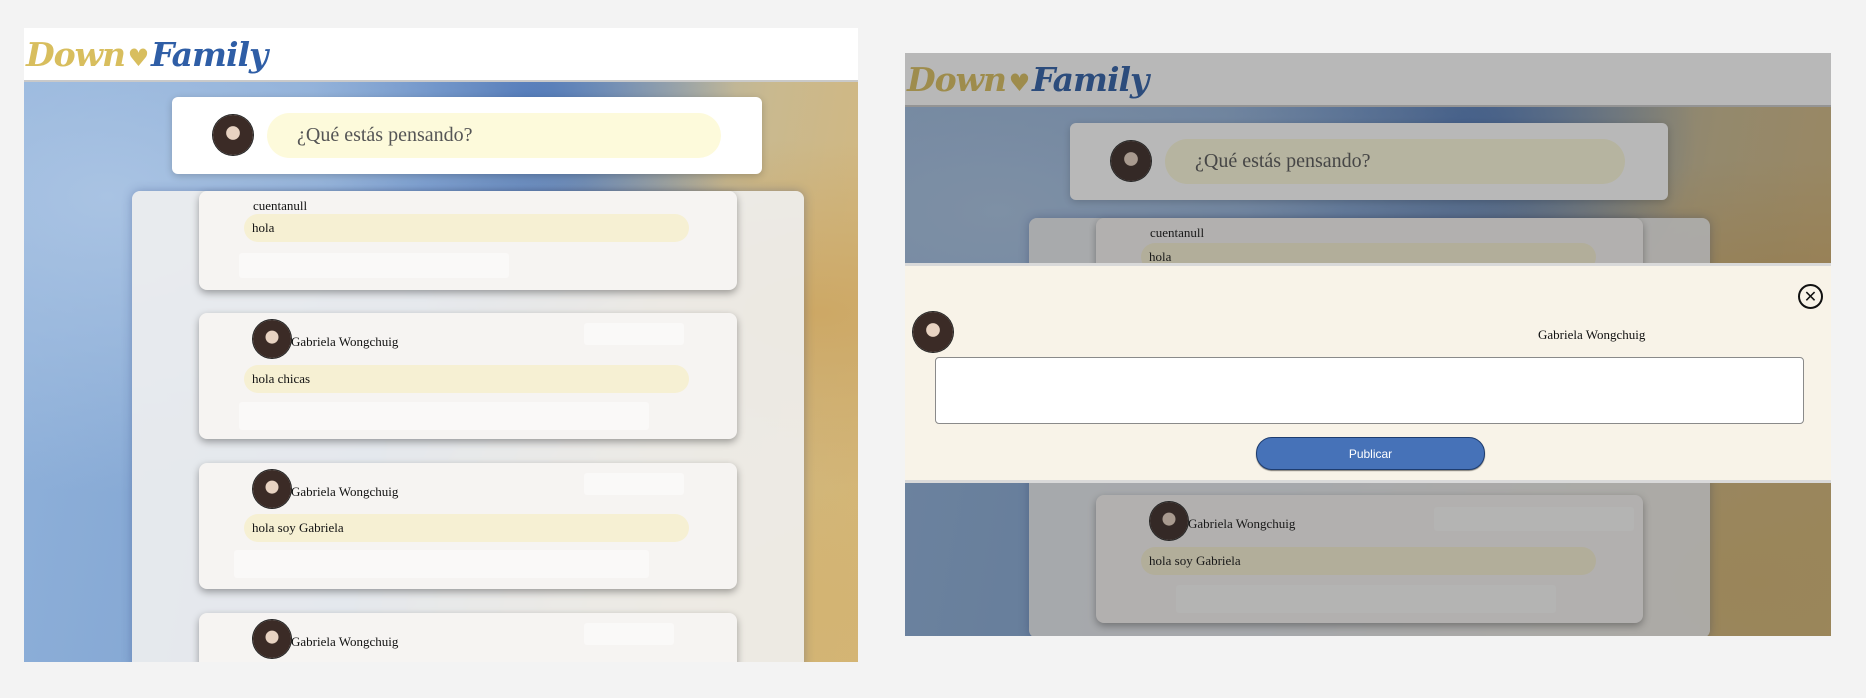 The height and width of the screenshot is (698, 1866). I want to click on post-card: Gabriela Wongchuig hola soy Gabriela, so click(468, 526).